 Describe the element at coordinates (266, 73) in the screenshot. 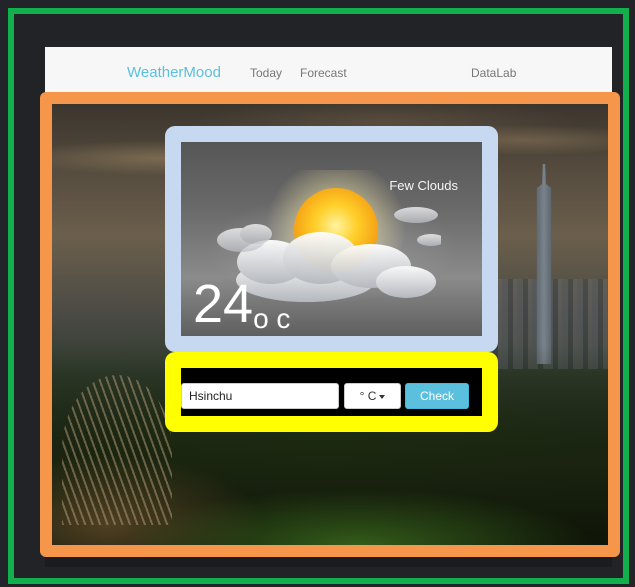

I see `nav-link-today: Today` at that location.